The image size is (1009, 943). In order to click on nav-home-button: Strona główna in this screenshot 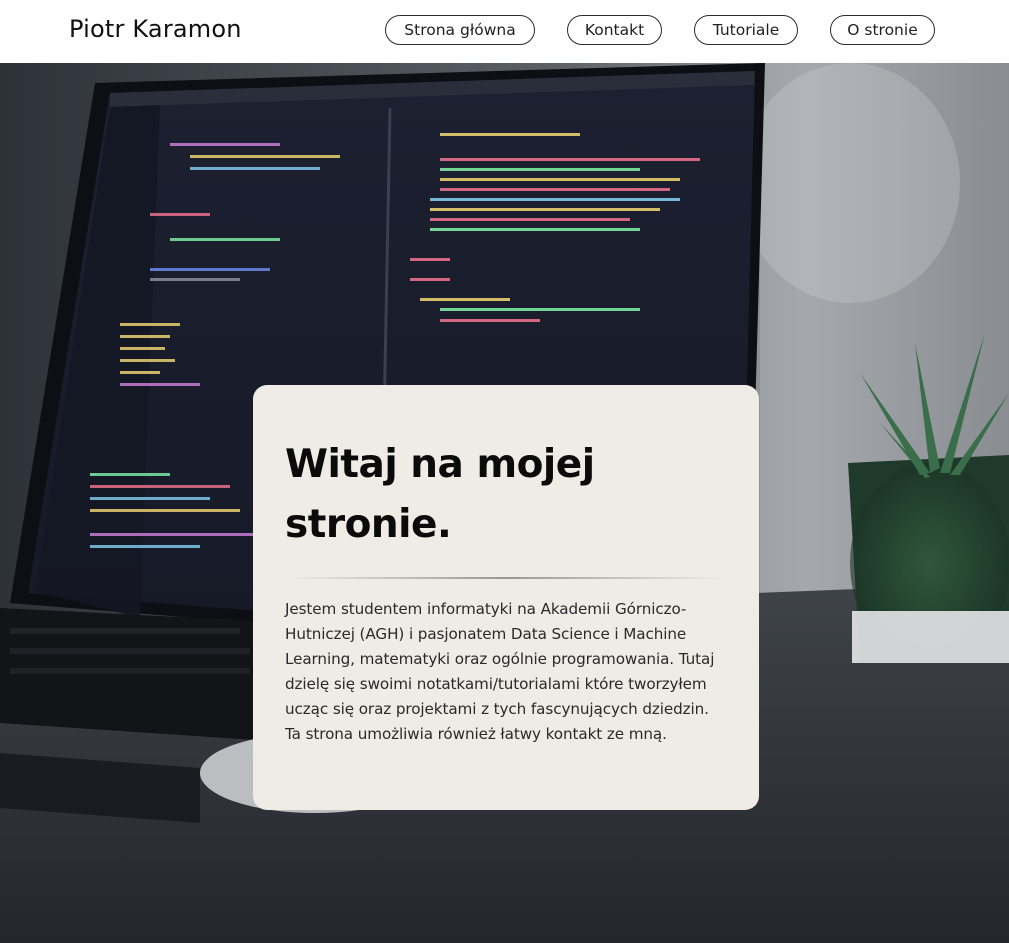, I will do `click(460, 30)`.